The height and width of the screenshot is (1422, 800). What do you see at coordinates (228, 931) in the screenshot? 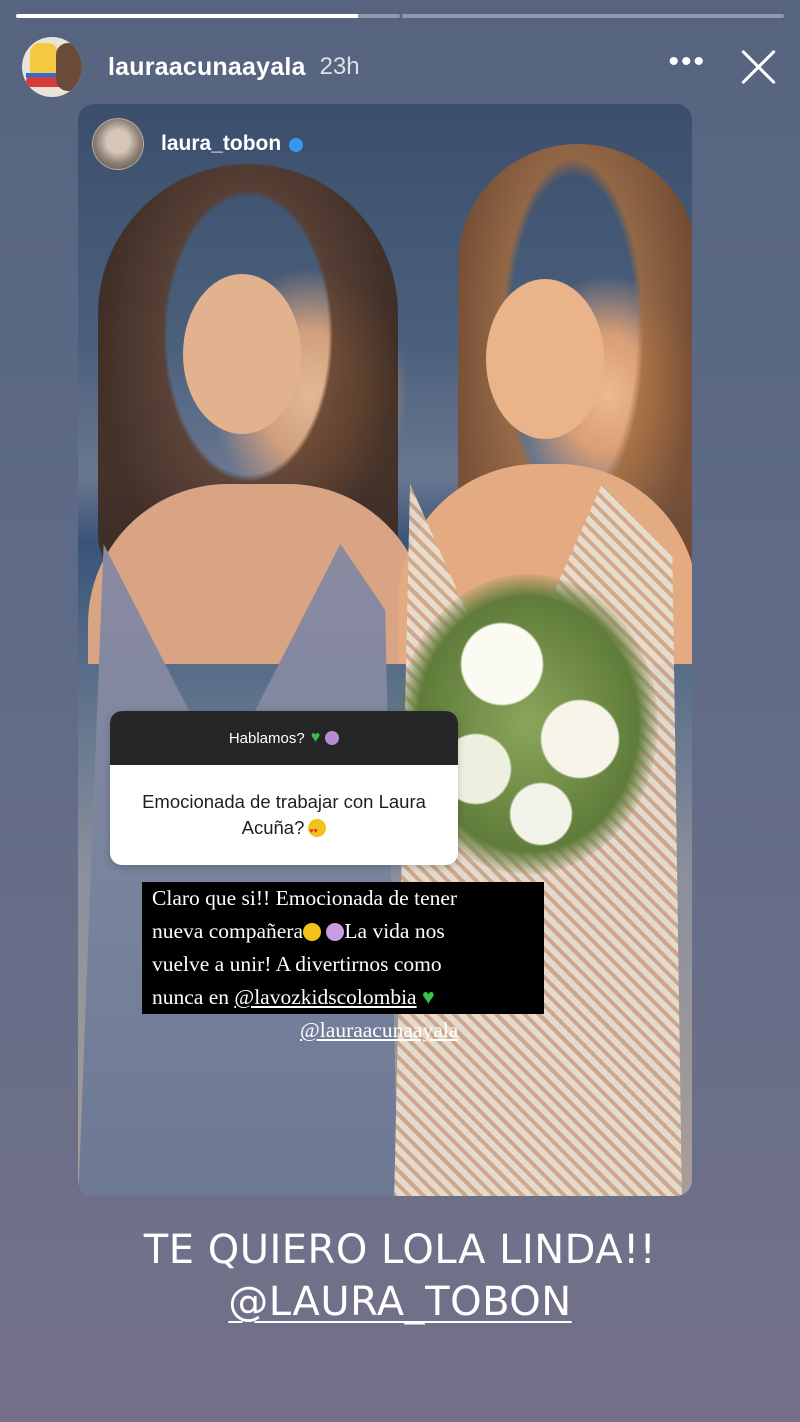
I see `answer-line-text: nueva compañera` at bounding box center [228, 931].